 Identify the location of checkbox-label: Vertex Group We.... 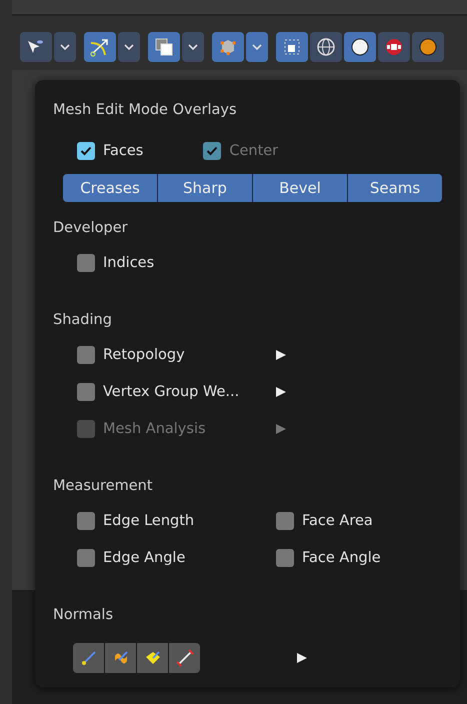
(171, 392).